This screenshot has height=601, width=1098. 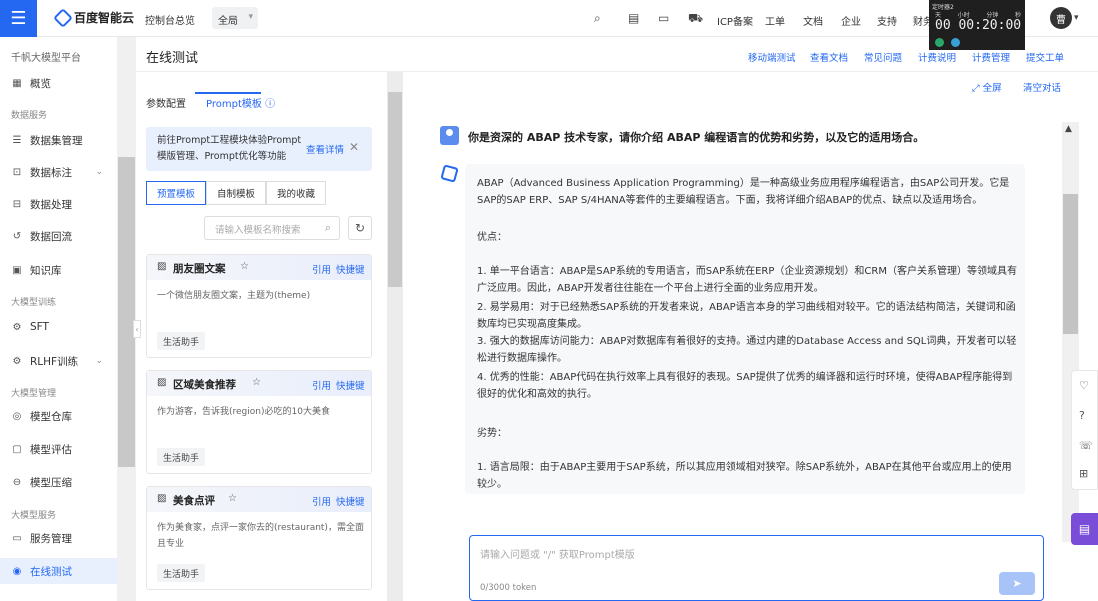 I want to click on sidebar-item: ⊖ 模型压缩, so click(x=58, y=482).